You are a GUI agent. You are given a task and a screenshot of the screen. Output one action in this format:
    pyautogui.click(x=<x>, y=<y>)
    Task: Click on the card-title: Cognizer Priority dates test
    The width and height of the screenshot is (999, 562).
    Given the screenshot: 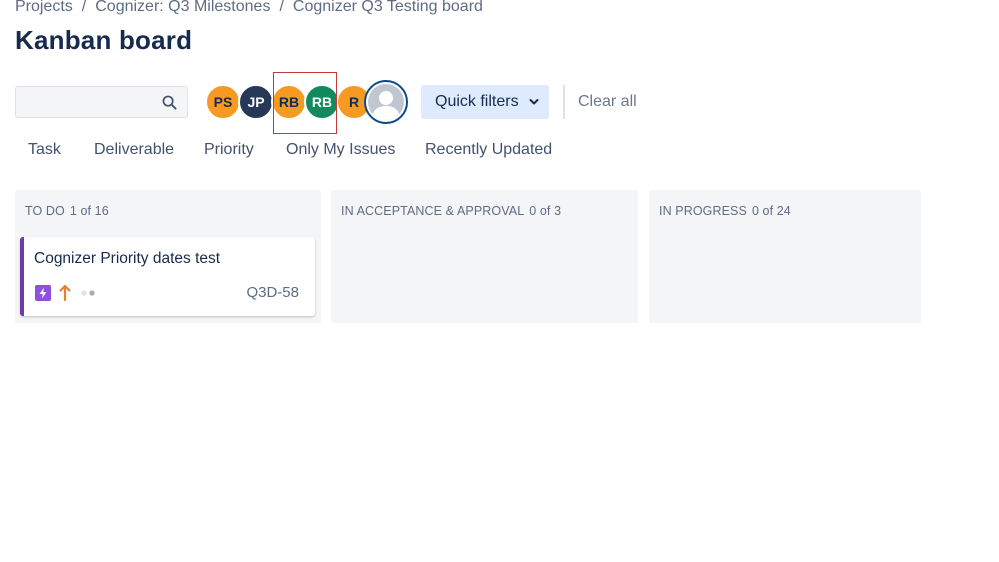 What is the action you would take?
    pyautogui.click(x=127, y=258)
    